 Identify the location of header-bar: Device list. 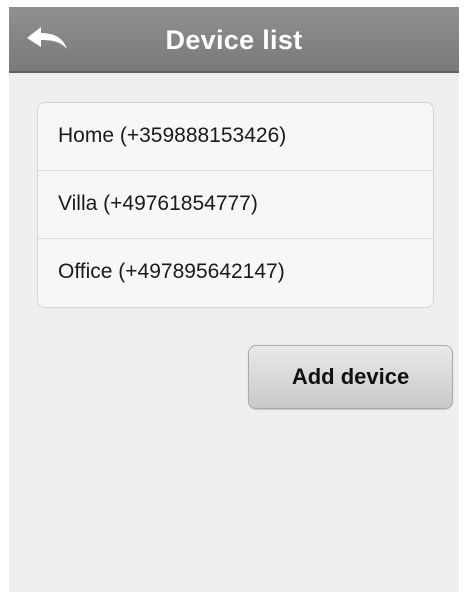
(234, 40).